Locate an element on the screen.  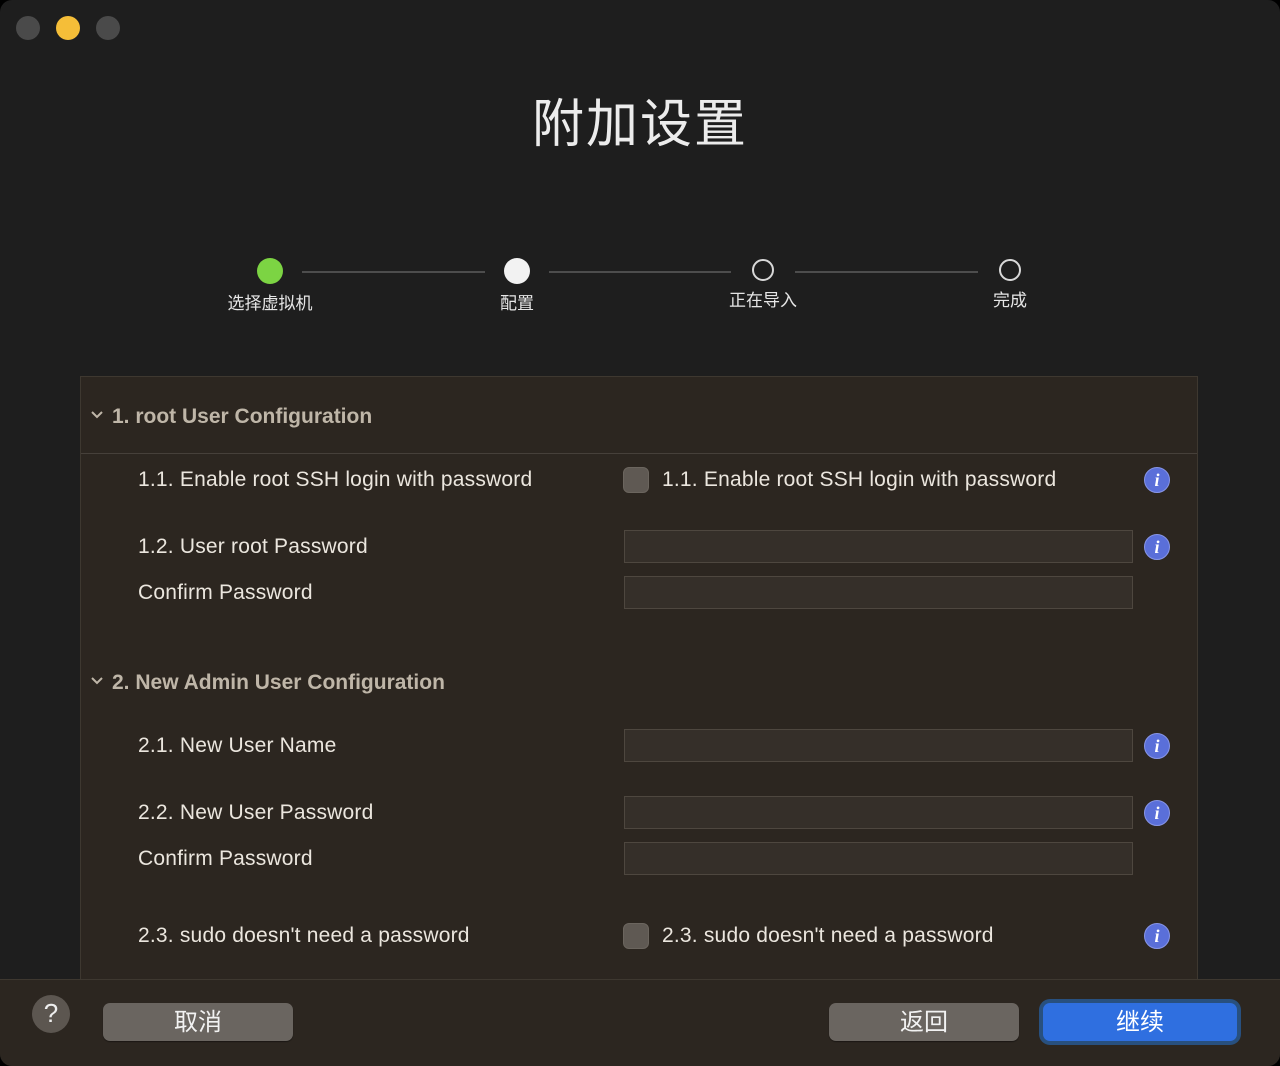
continue-button: 继续 is located at coordinates (1140, 1022).